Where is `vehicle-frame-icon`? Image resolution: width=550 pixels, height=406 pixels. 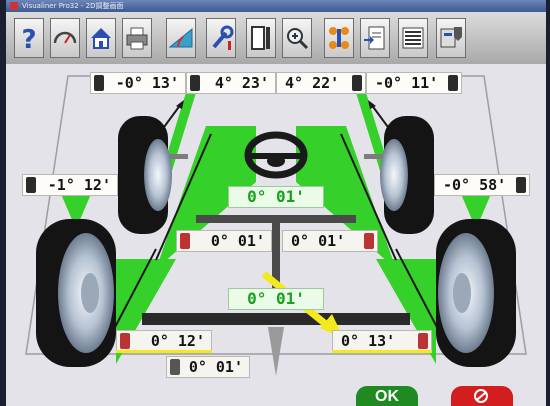
vehicle-frame-icon is located at coordinates (260, 38).